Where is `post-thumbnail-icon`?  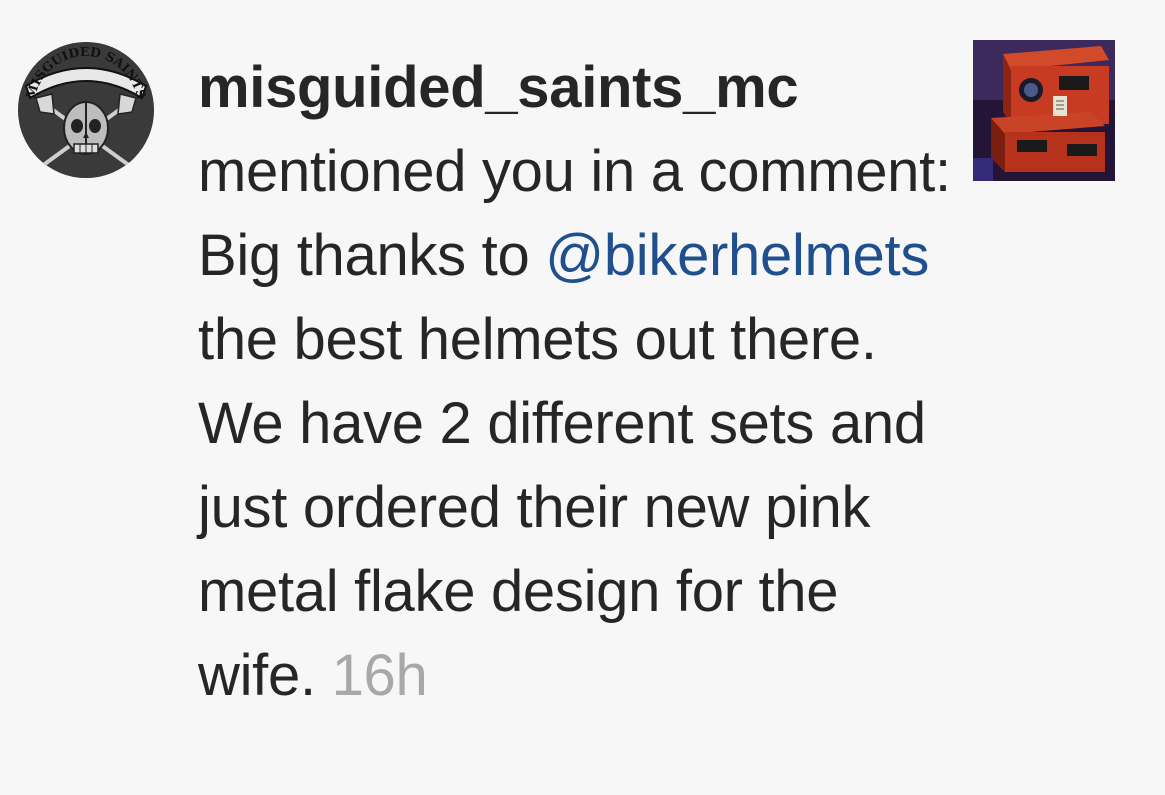
post-thumbnail-icon is located at coordinates (1044, 110).